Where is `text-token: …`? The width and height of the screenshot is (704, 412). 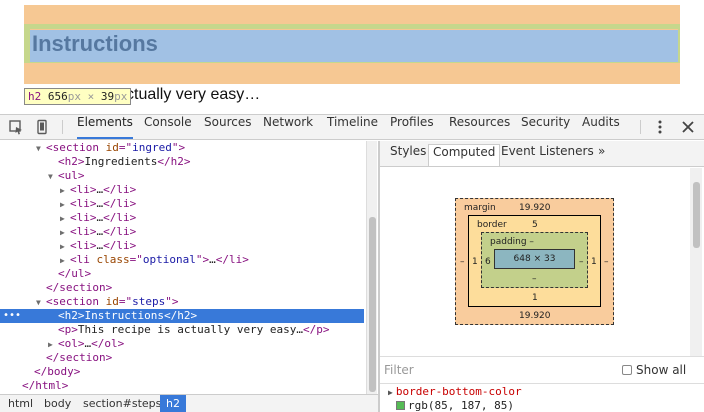
text-token: … is located at coordinates (212, 259).